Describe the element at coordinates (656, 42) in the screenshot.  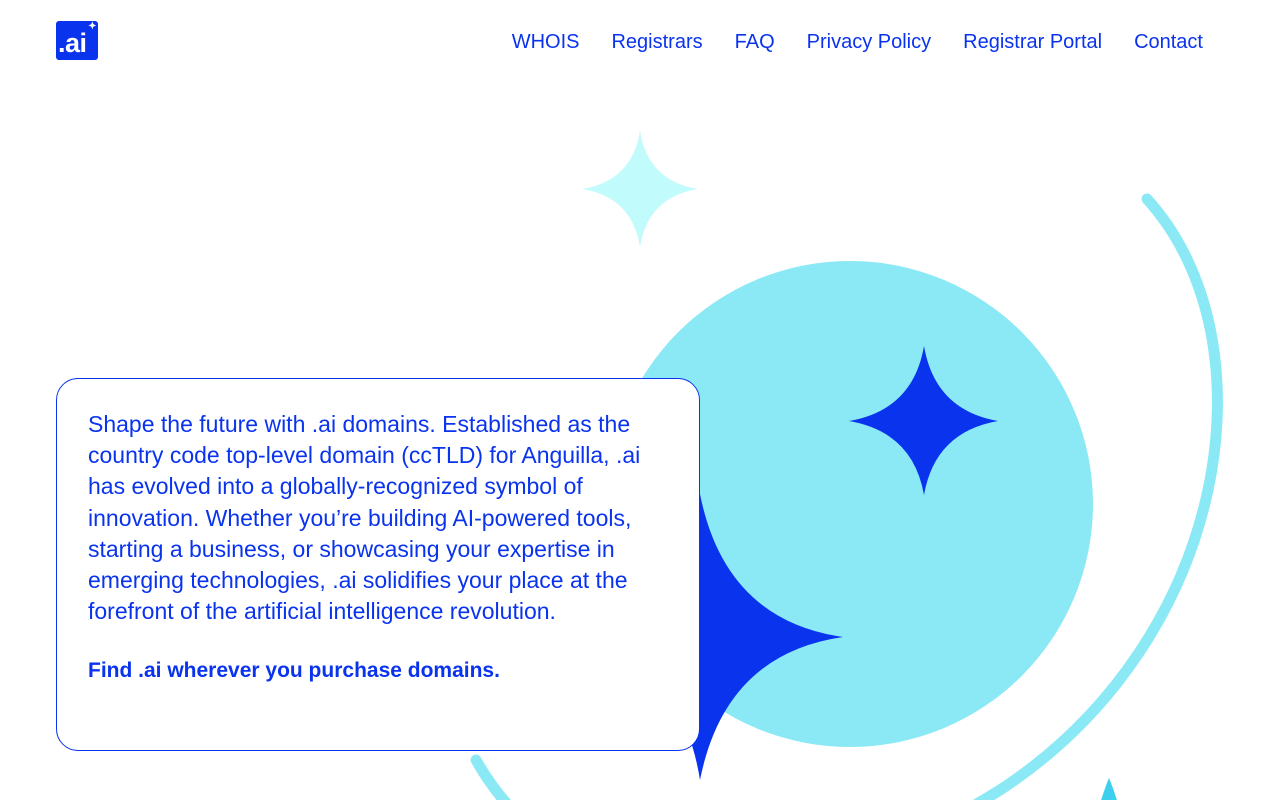
I see `nav-link-registrars: Registrars` at that location.